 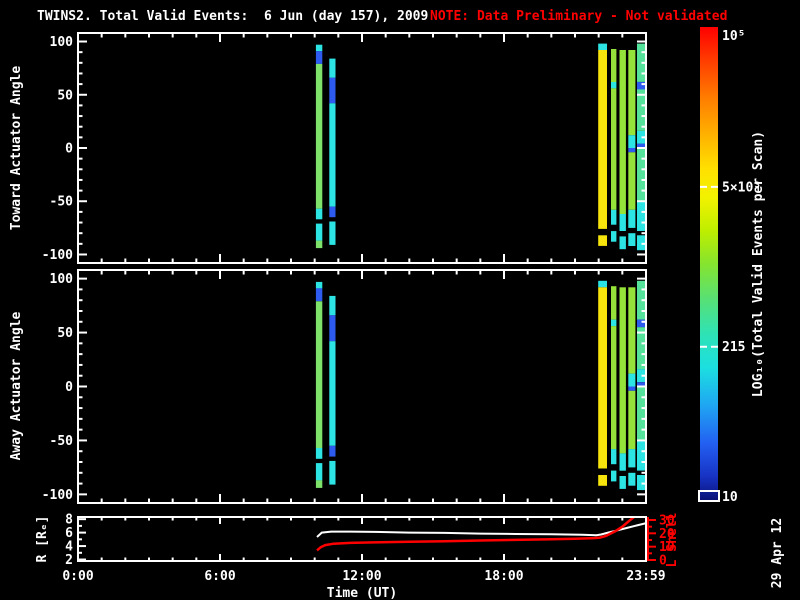 I want to click on colorbar-label: LOG₁₀(Total Valid Events per Scan), so click(x=758, y=264).